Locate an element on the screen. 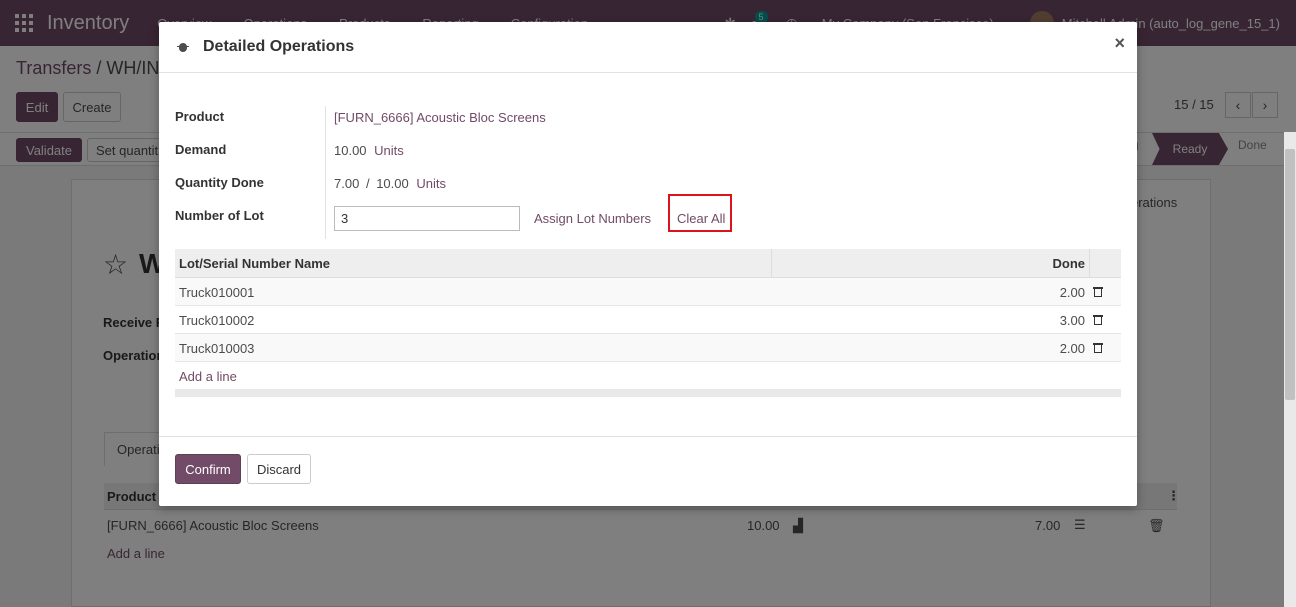 The image size is (1296, 607). col-lot-serial-name: Lot/Serial Number Name is located at coordinates (254, 263).